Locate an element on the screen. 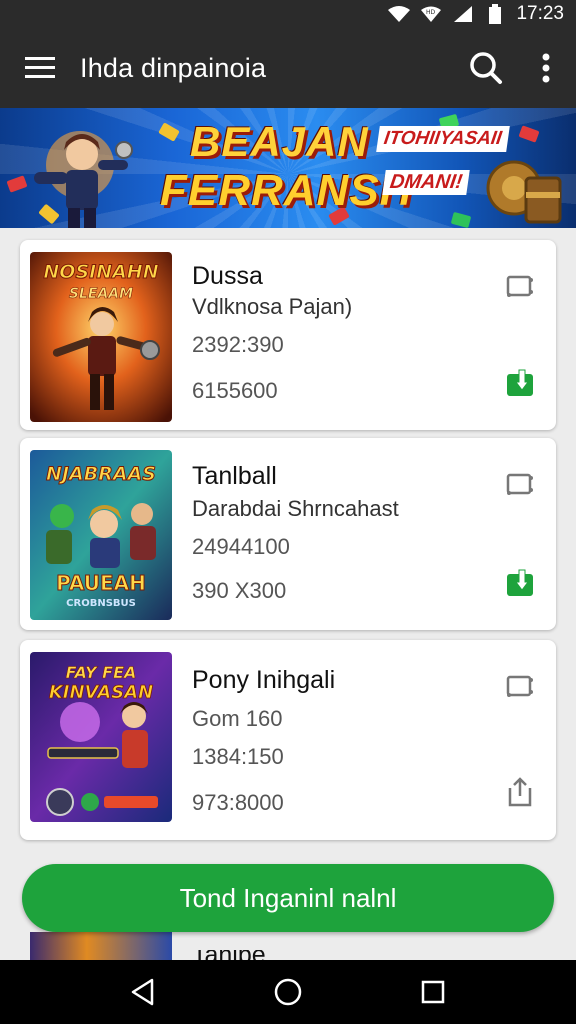  game-thumbnail: NJABRAAS PAUEAH CROBNSBUS is located at coordinates (101, 535).